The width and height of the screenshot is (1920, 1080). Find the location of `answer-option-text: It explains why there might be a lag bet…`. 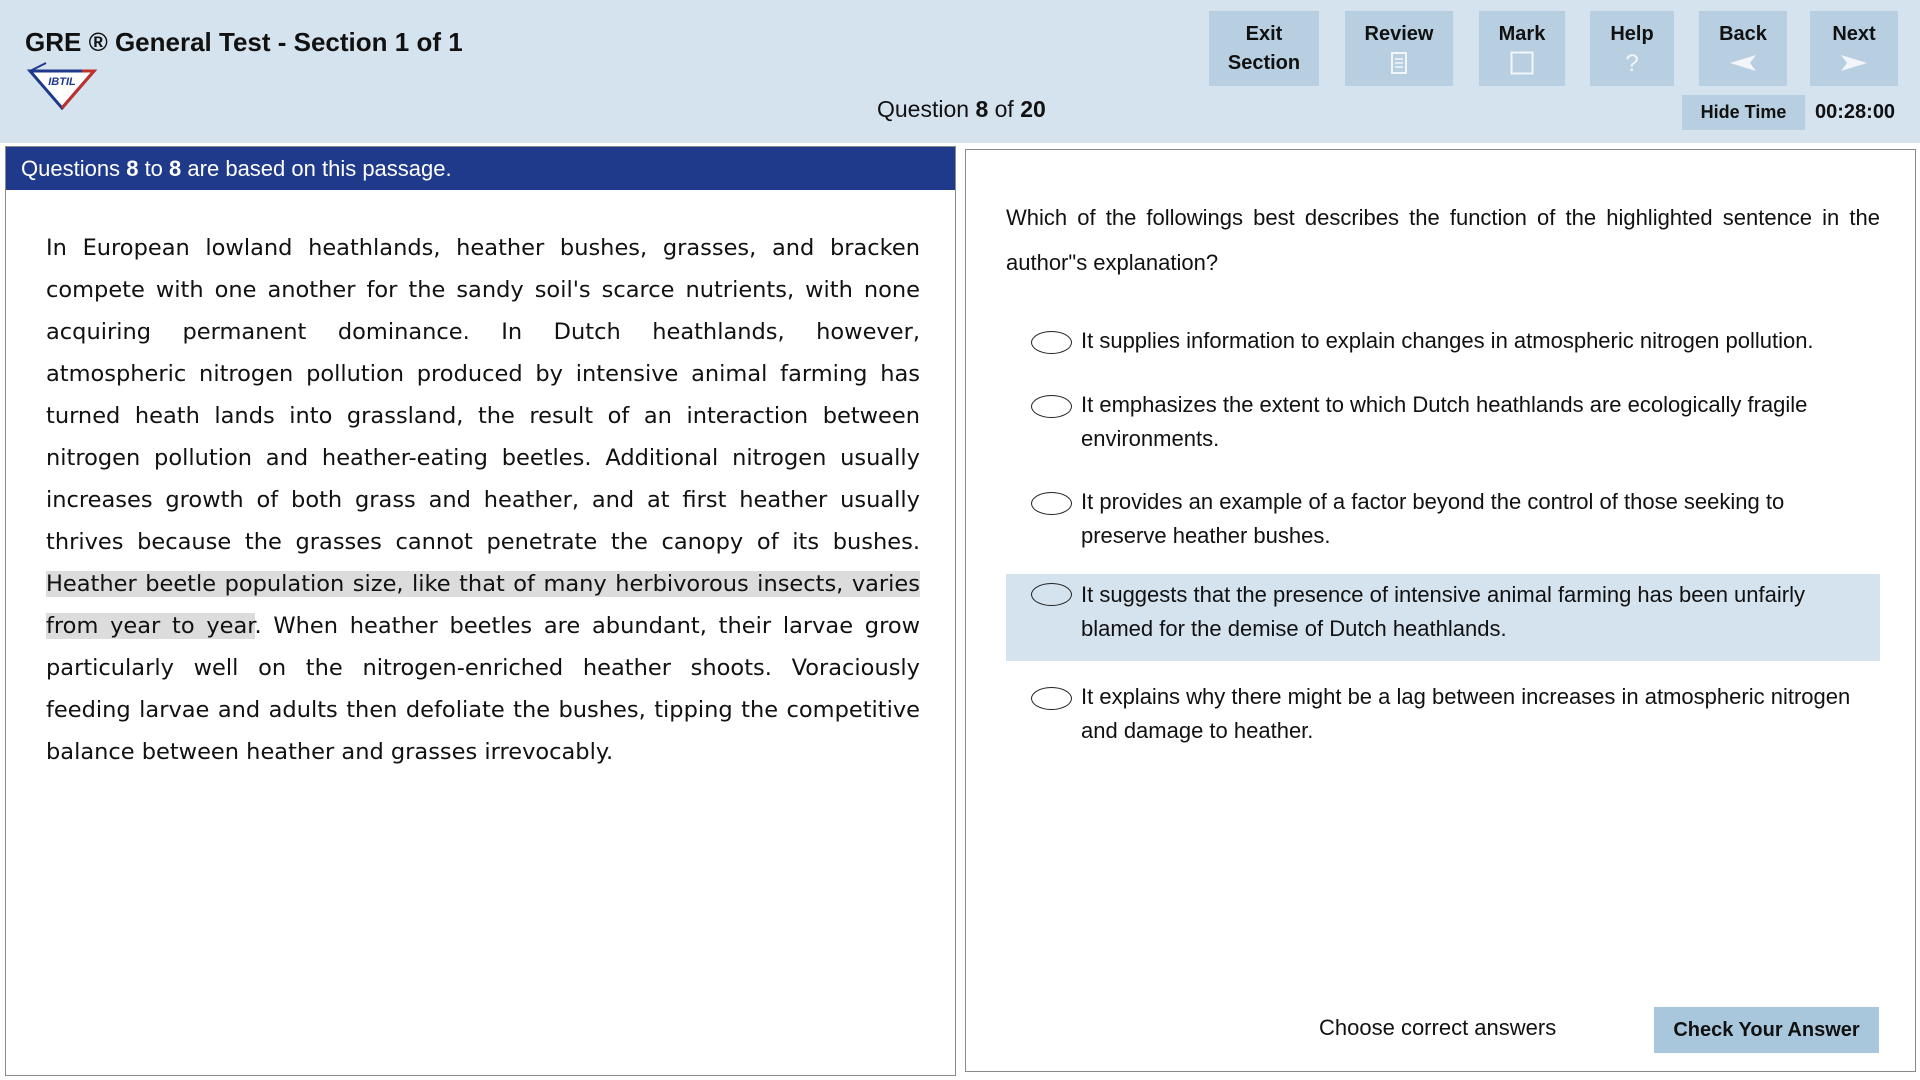

answer-option-text: It explains why there might be a lag bet… is located at coordinates (1466, 713).